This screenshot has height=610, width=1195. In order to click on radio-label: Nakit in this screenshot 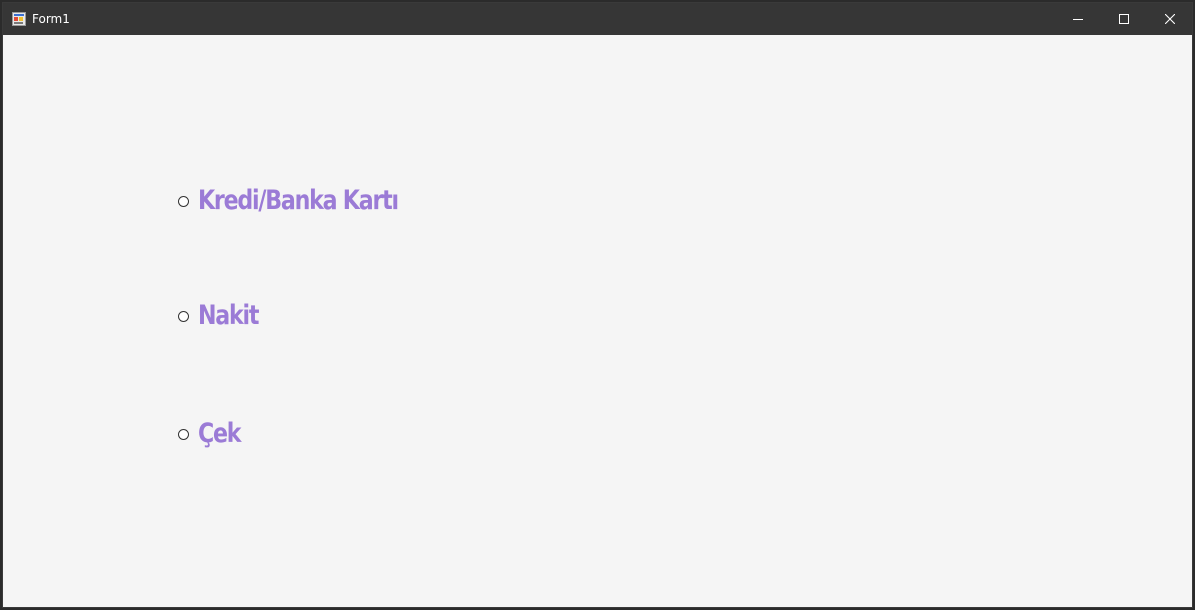, I will do `click(228, 316)`.